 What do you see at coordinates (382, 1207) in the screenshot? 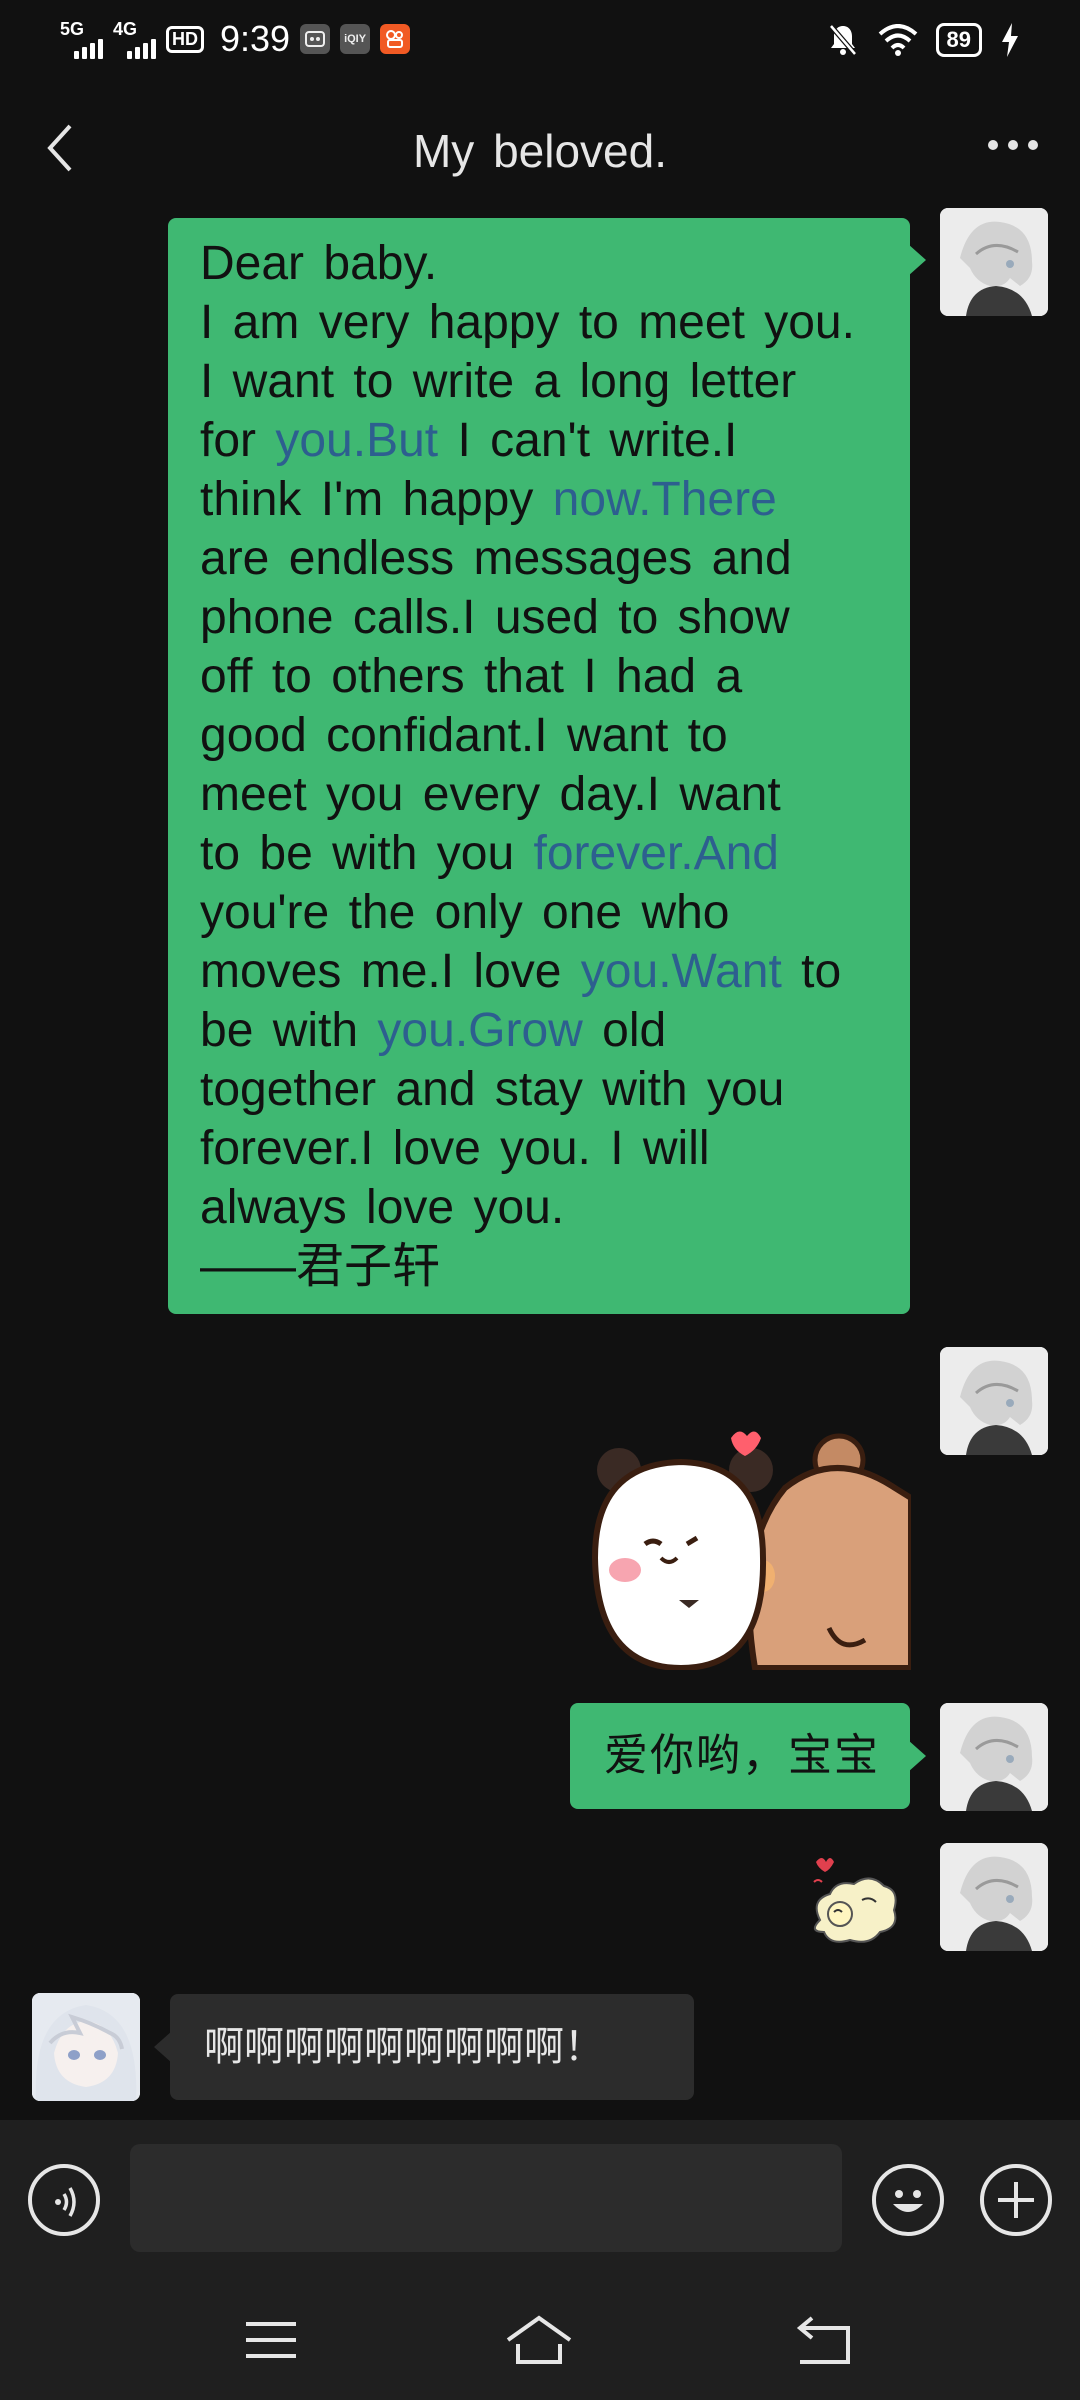
I see `letter-text: always love you.` at bounding box center [382, 1207].